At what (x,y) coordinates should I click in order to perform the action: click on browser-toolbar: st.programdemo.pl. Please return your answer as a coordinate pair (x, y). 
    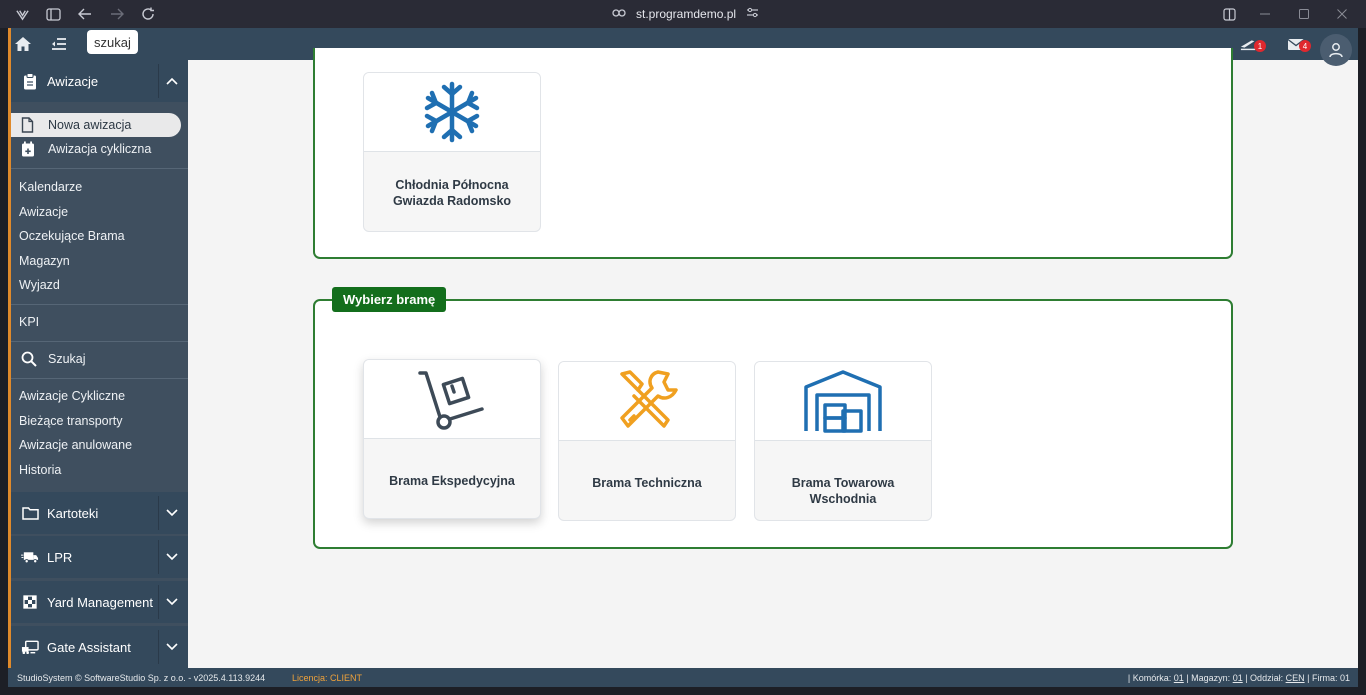
    Looking at the image, I should click on (683, 14).